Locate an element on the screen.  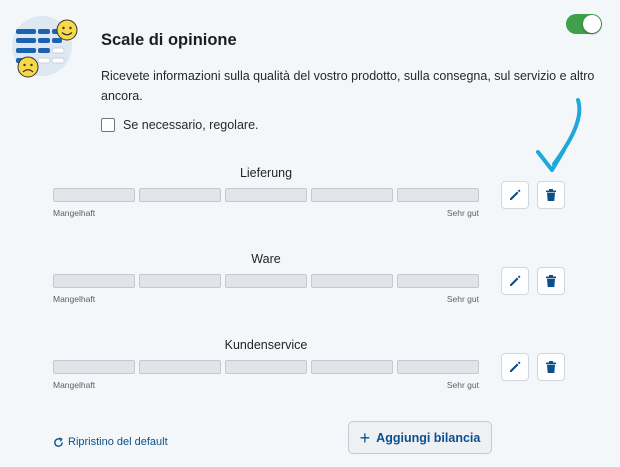
adjust-option: Se necessario, regolare. is located at coordinates (180, 125).